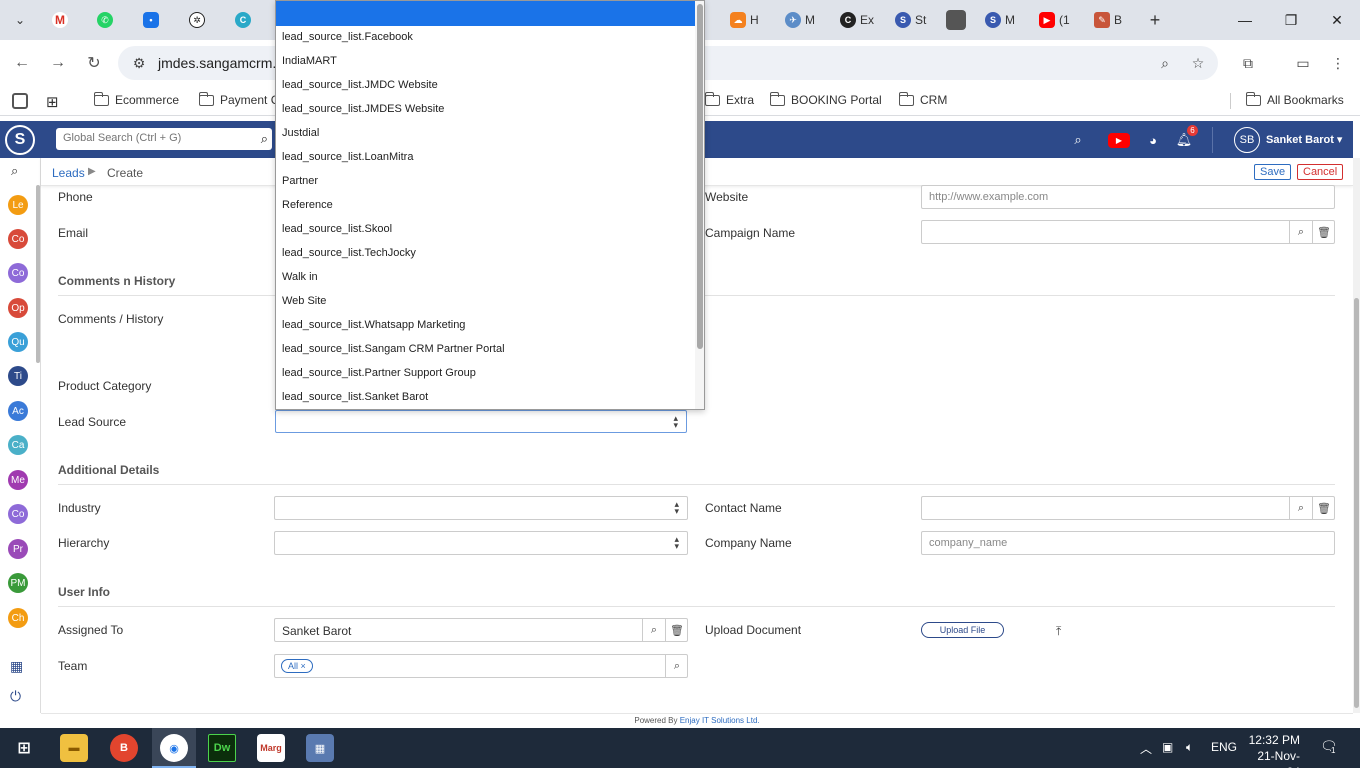 The image size is (1360, 768). I want to click on sidebar-module-icon: Me, so click(18, 480).